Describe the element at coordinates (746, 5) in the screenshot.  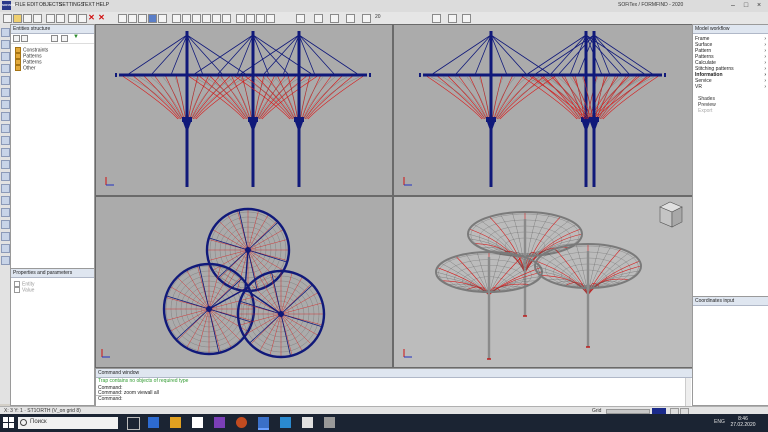
I see `maximize-icon: □` at that location.